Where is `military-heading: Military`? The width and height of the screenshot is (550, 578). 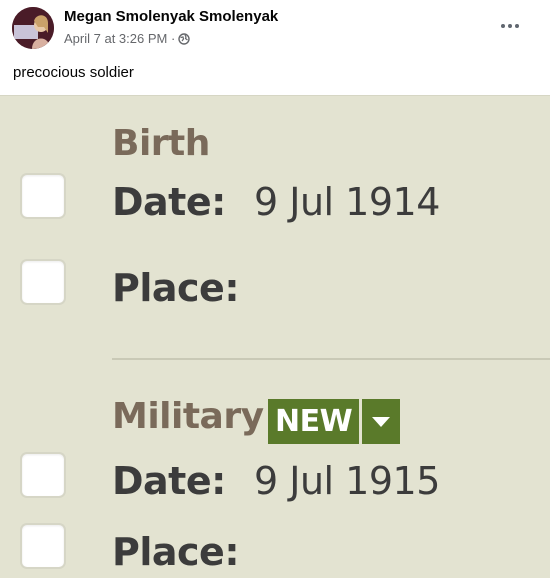 military-heading: Military is located at coordinates (188, 416).